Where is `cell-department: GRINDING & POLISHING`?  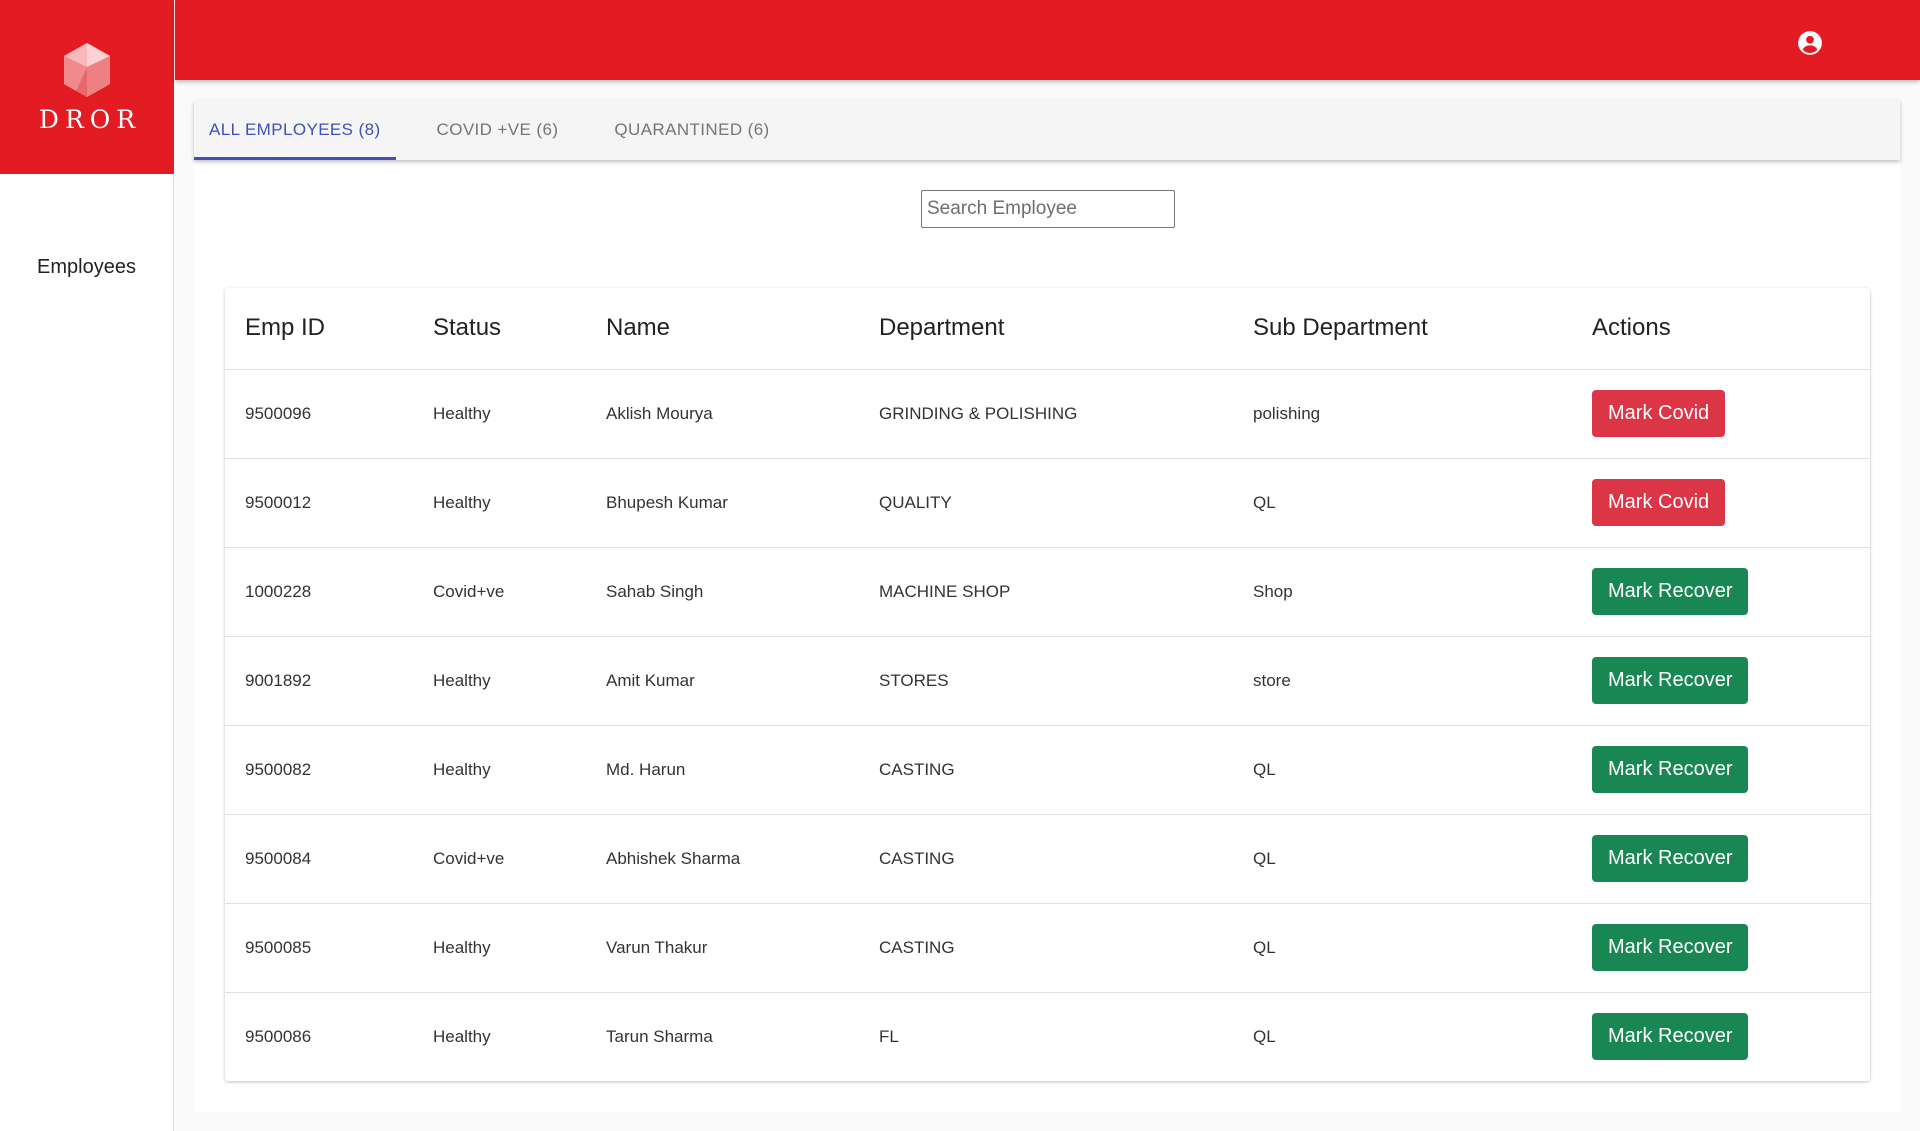 cell-department: GRINDING & POLISHING is located at coordinates (1046, 414).